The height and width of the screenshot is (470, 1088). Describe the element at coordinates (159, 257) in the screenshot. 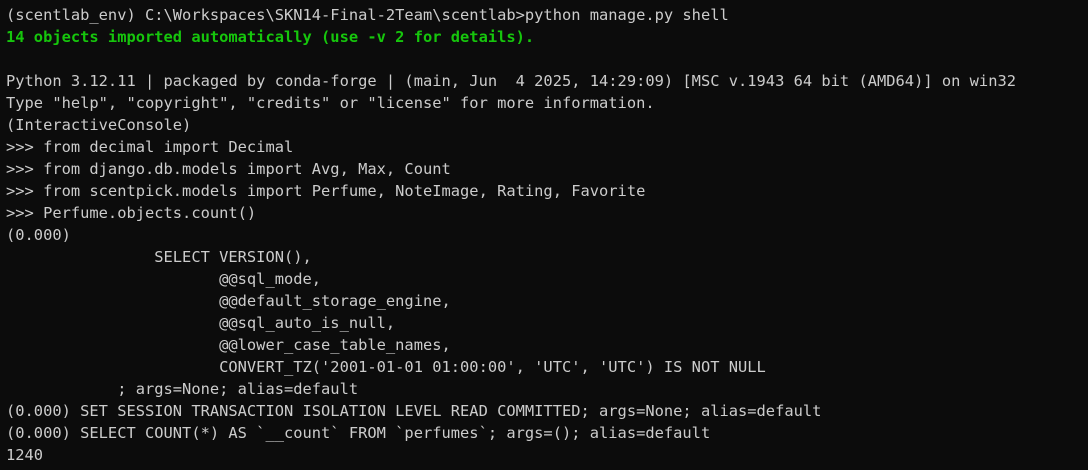

I see `sql-output-line: SELECT VERSION(),` at that location.